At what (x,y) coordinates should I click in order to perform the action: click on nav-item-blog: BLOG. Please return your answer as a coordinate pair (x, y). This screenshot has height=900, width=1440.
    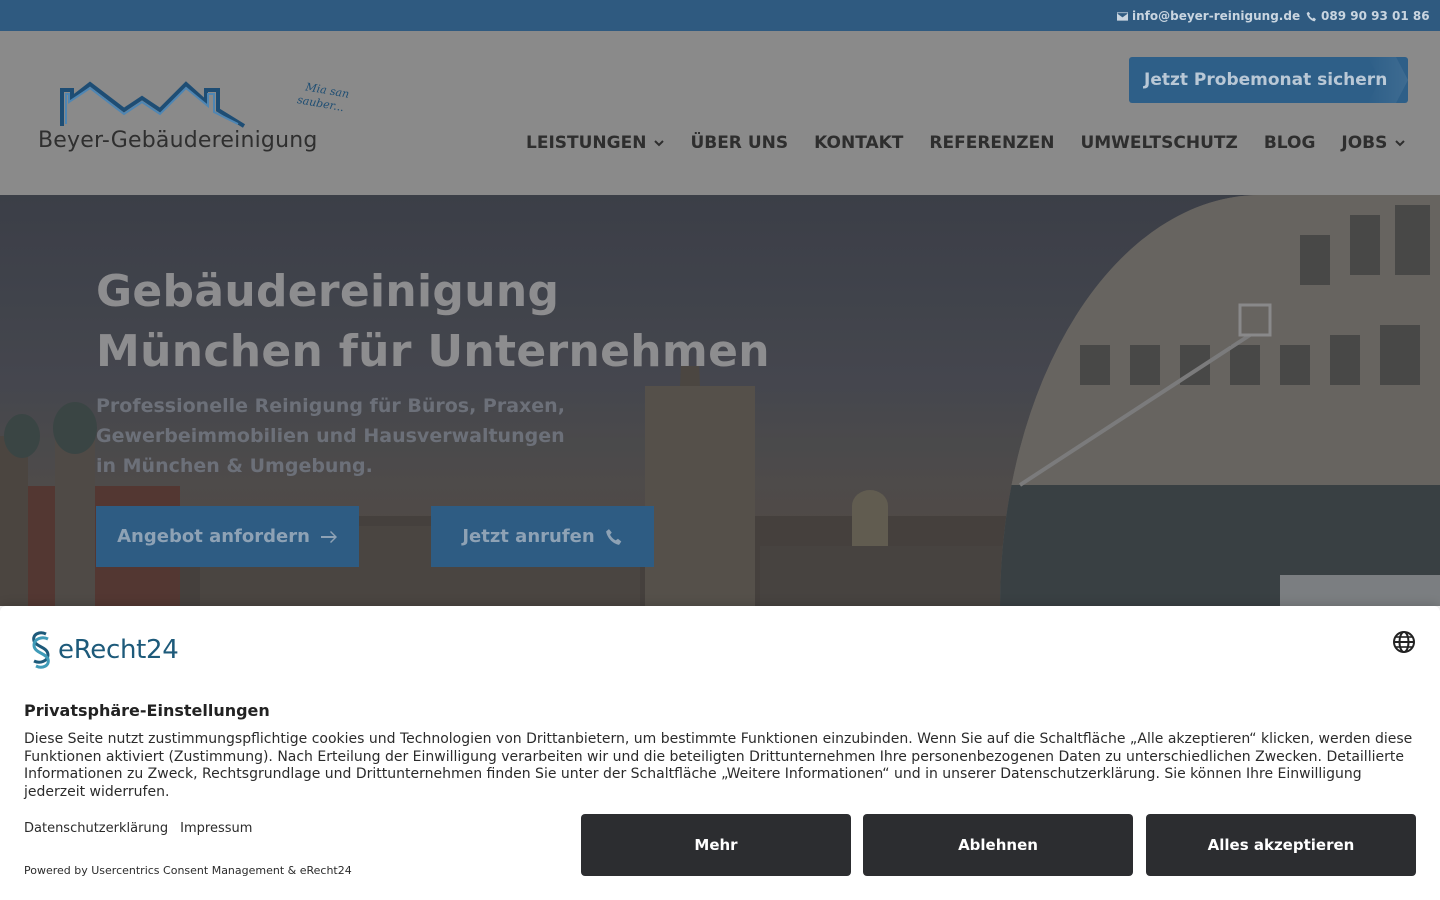
    Looking at the image, I should click on (1290, 143).